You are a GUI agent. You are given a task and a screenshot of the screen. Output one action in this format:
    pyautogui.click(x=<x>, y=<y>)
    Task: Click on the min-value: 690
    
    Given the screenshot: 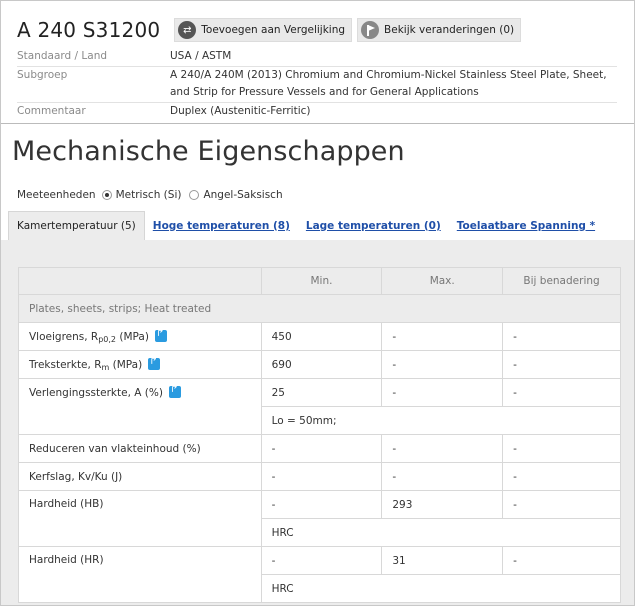 What is the action you would take?
    pyautogui.click(x=321, y=364)
    